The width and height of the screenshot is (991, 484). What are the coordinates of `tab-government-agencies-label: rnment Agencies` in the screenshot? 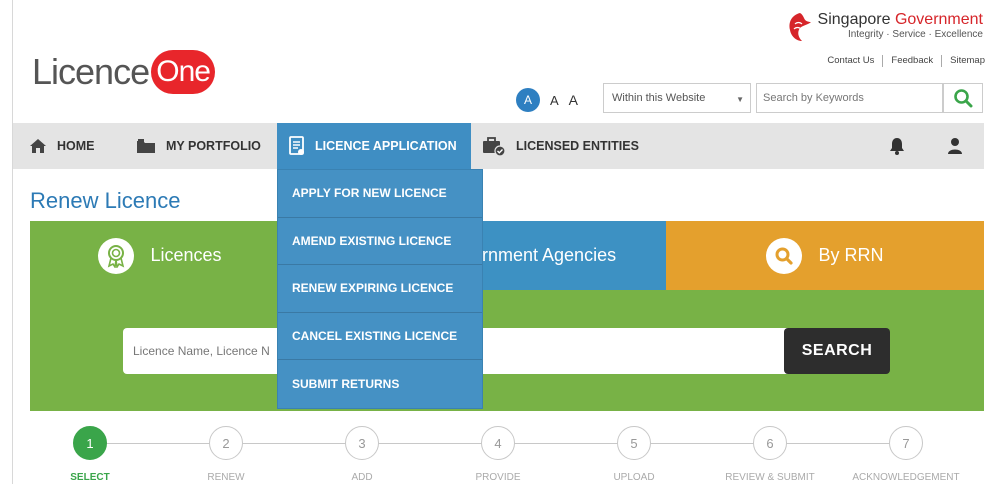 It's located at (549, 255).